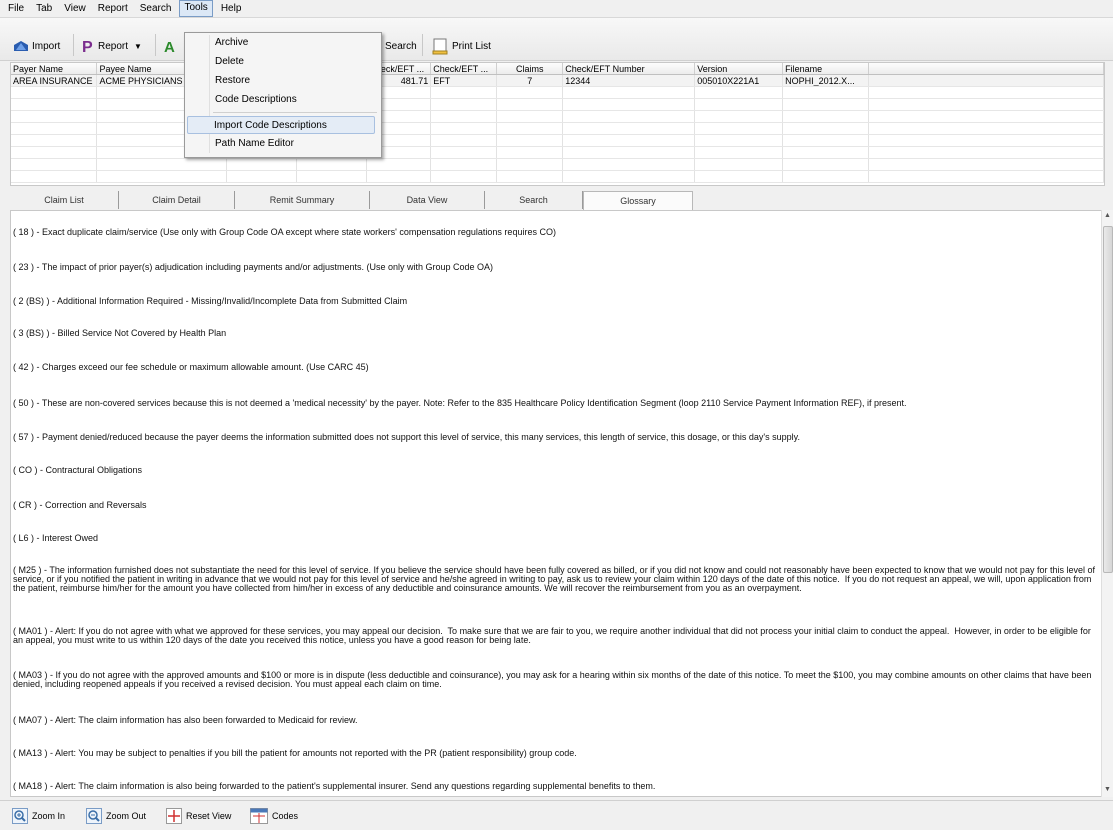 This screenshot has width=1113, height=830. Describe the element at coordinates (21, 46) in the screenshot. I see `import-icon` at that location.